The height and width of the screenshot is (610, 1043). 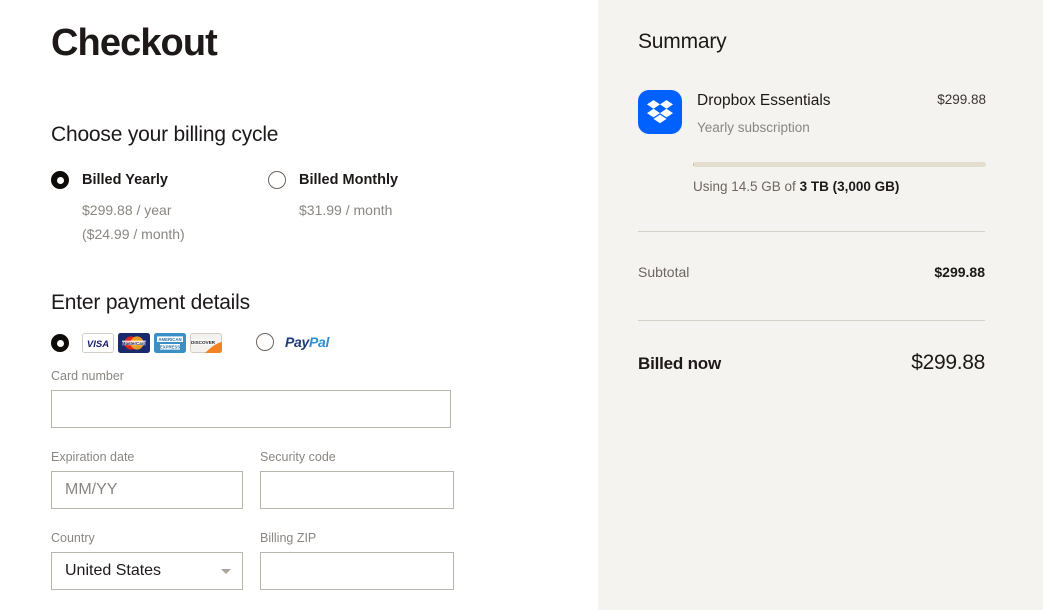 I want to click on svg-text: EXPRESS, so click(x=170, y=347).